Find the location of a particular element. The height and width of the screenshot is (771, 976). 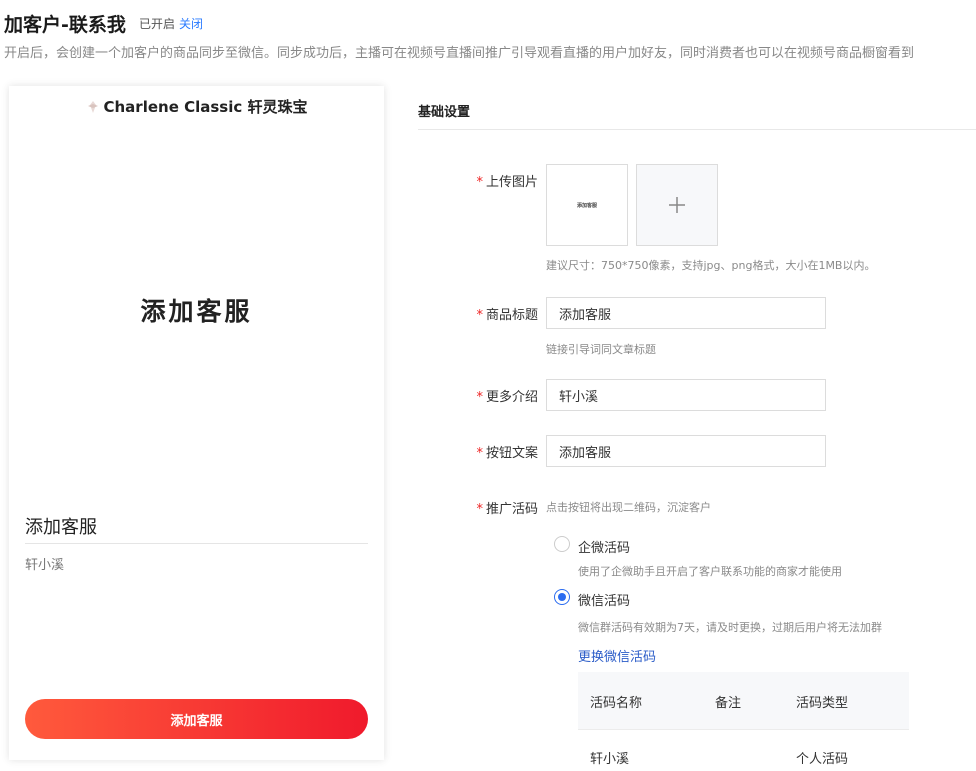

upload-label: * 上传图片 is located at coordinates (507, 182).